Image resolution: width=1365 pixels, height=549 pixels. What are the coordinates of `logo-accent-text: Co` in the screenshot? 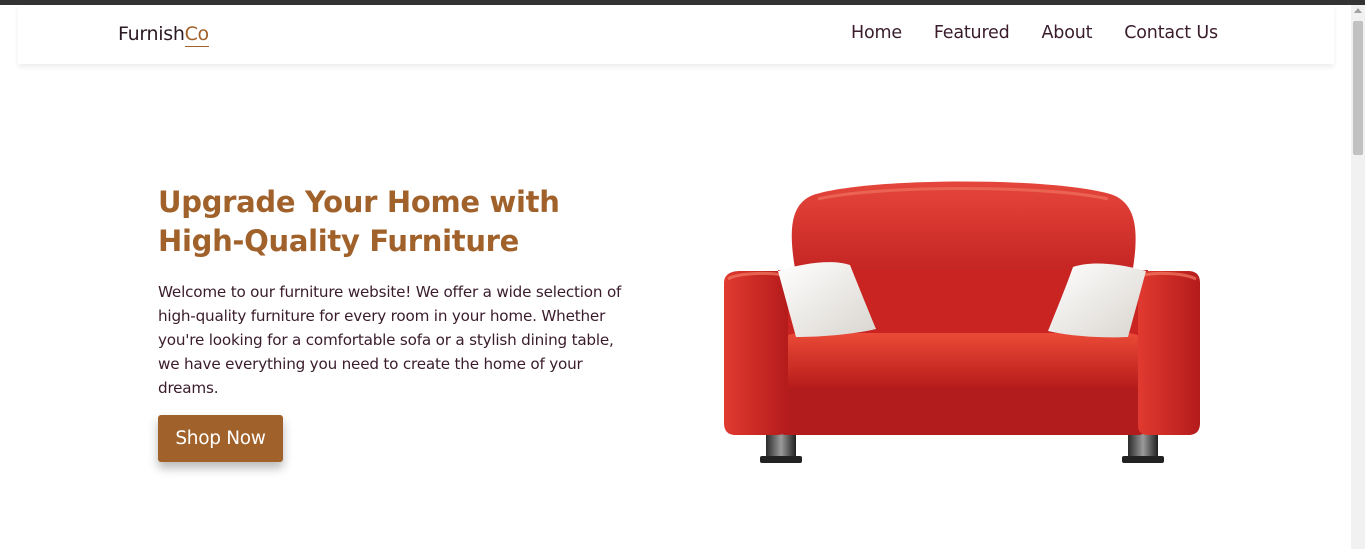 It's located at (196, 35).